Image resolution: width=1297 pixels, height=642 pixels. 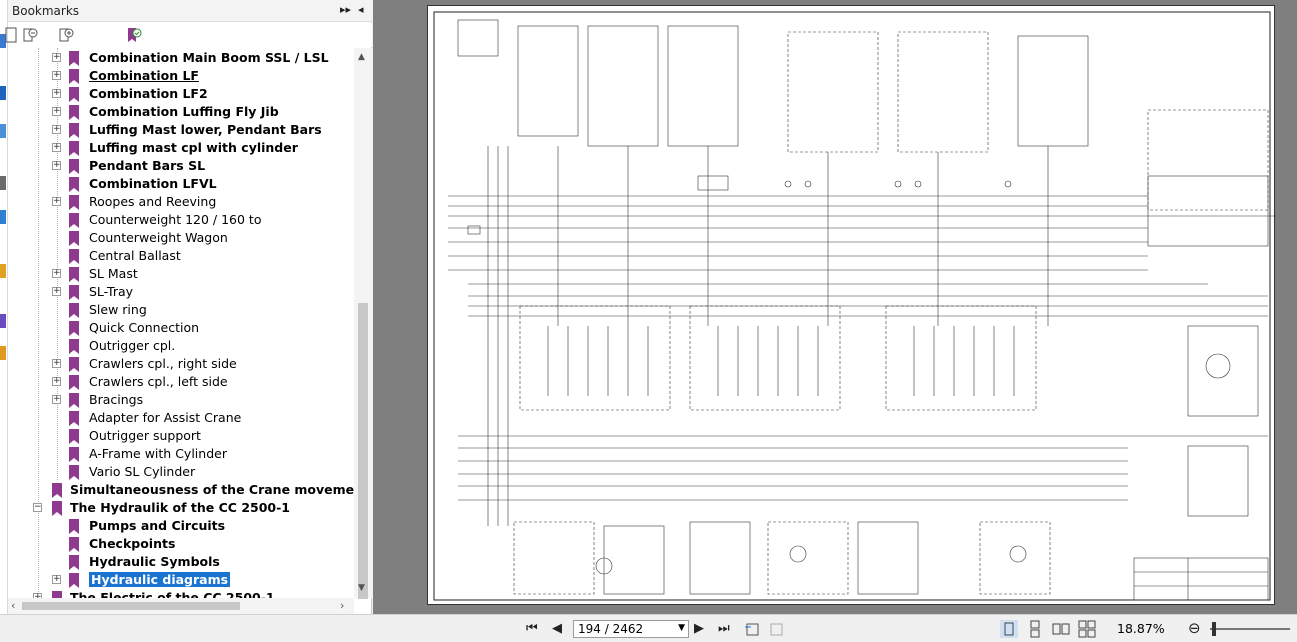 What do you see at coordinates (345, 9) in the screenshot?
I see `options-menu-icon: ▸▸` at bounding box center [345, 9].